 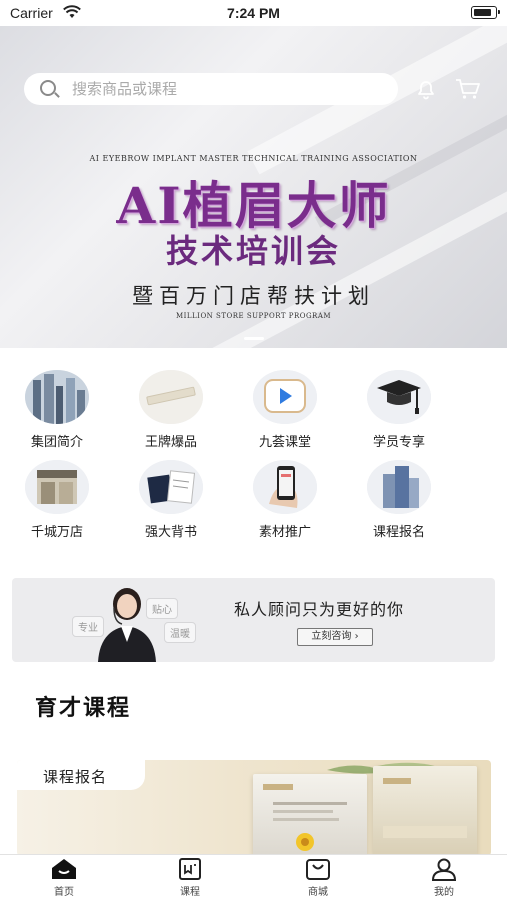 What do you see at coordinates (83, 708) in the screenshot?
I see `section-title: 育才课程` at bounding box center [83, 708].